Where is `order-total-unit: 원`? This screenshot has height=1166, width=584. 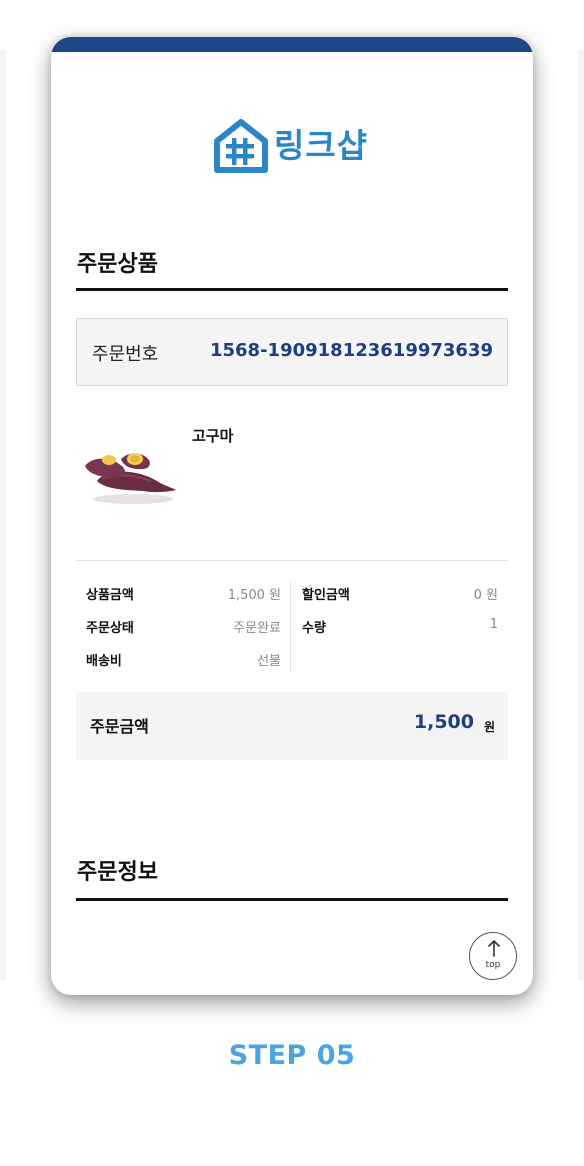
order-total-unit: 원 is located at coordinates (489, 727).